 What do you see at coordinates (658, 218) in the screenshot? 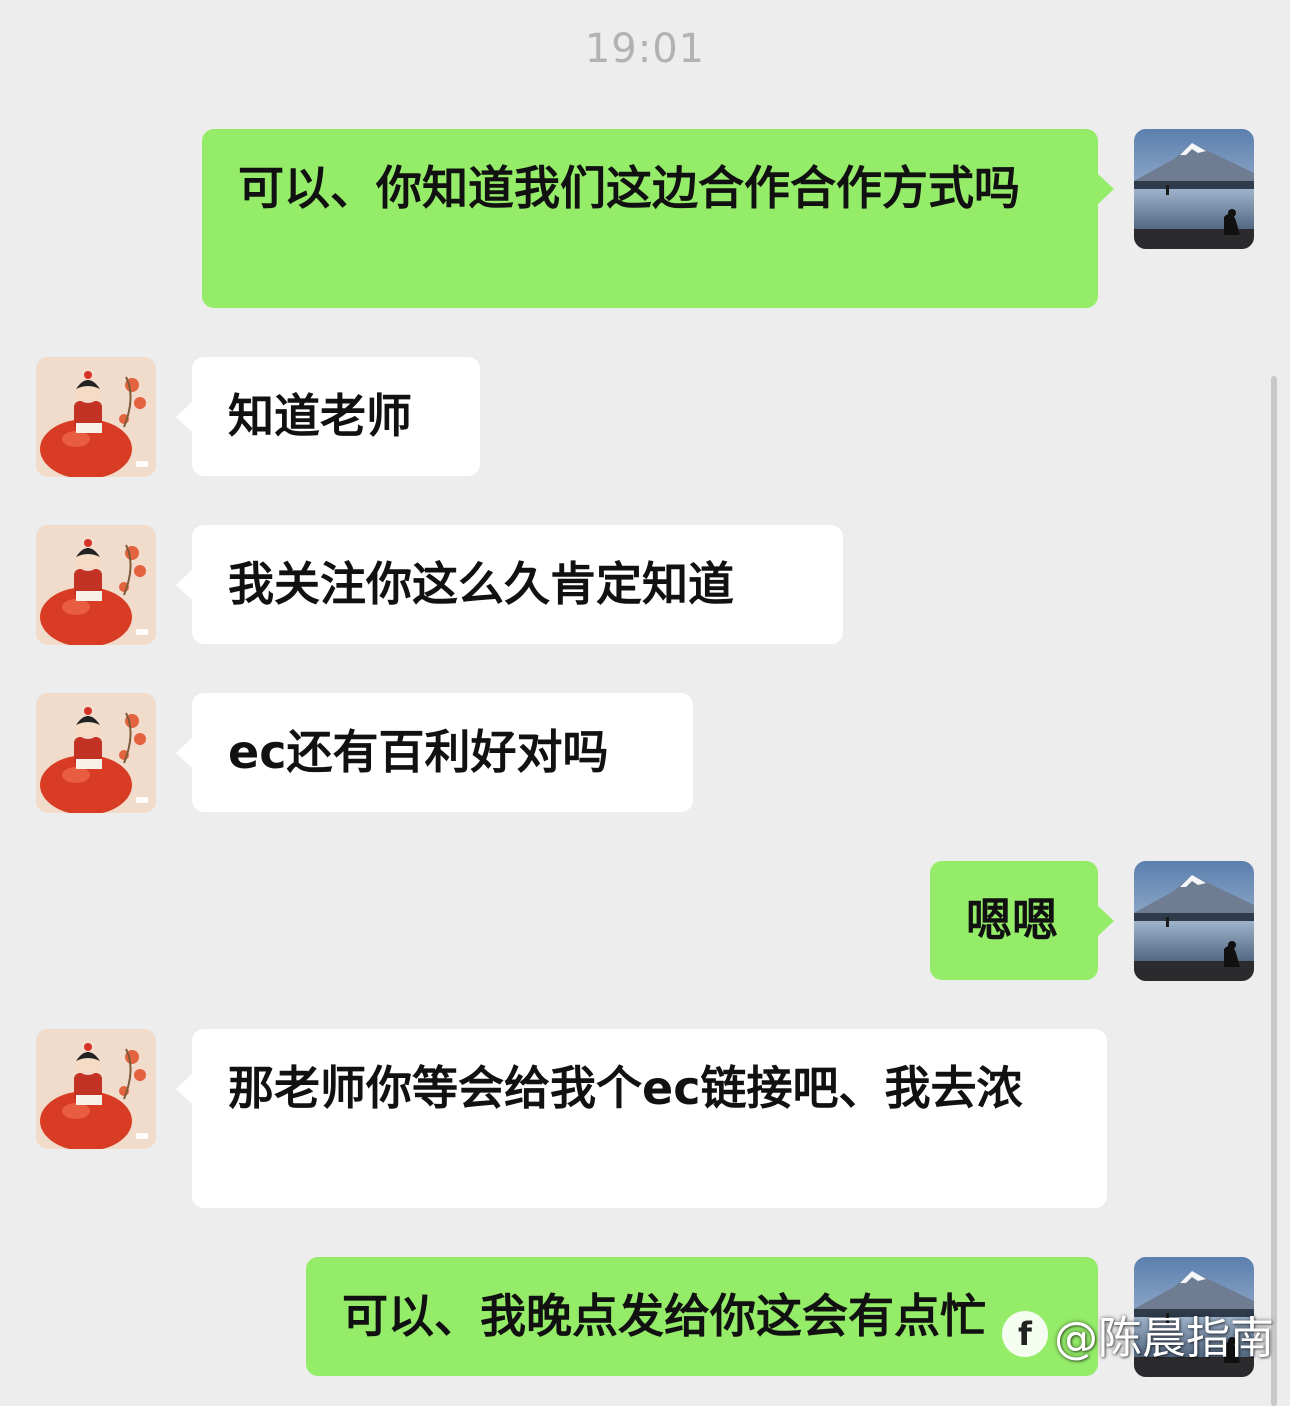
I see `message-bubble-outgoing: 可以、你知道我们这边合作合作方式吗` at bounding box center [658, 218].